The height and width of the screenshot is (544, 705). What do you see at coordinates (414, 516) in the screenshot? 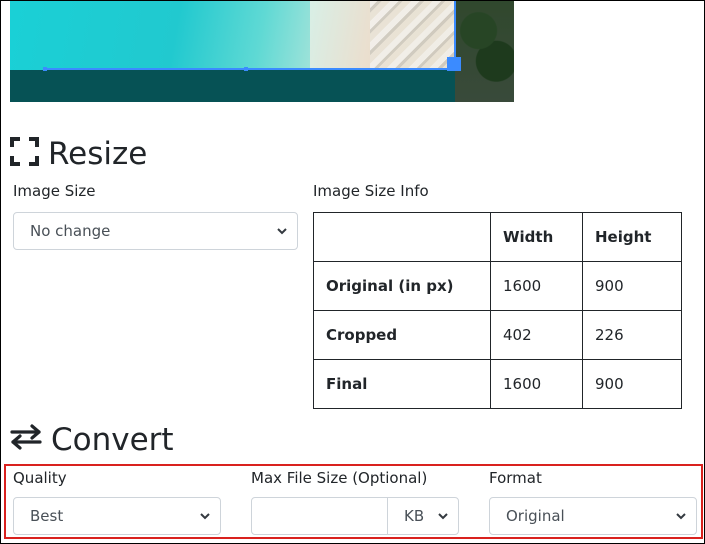
I see `file-size-unit-value: KB` at bounding box center [414, 516].